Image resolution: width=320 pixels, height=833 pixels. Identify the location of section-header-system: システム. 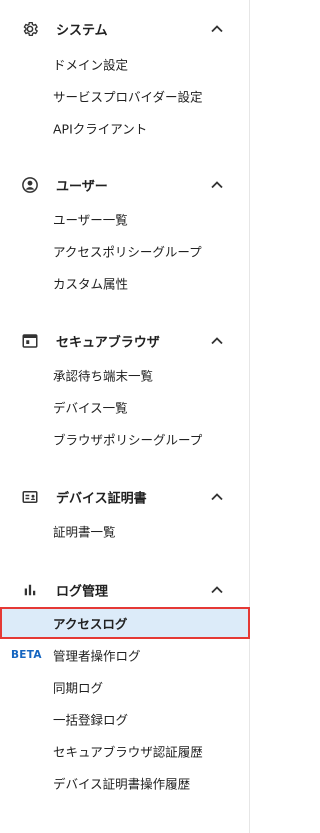
(125, 29).